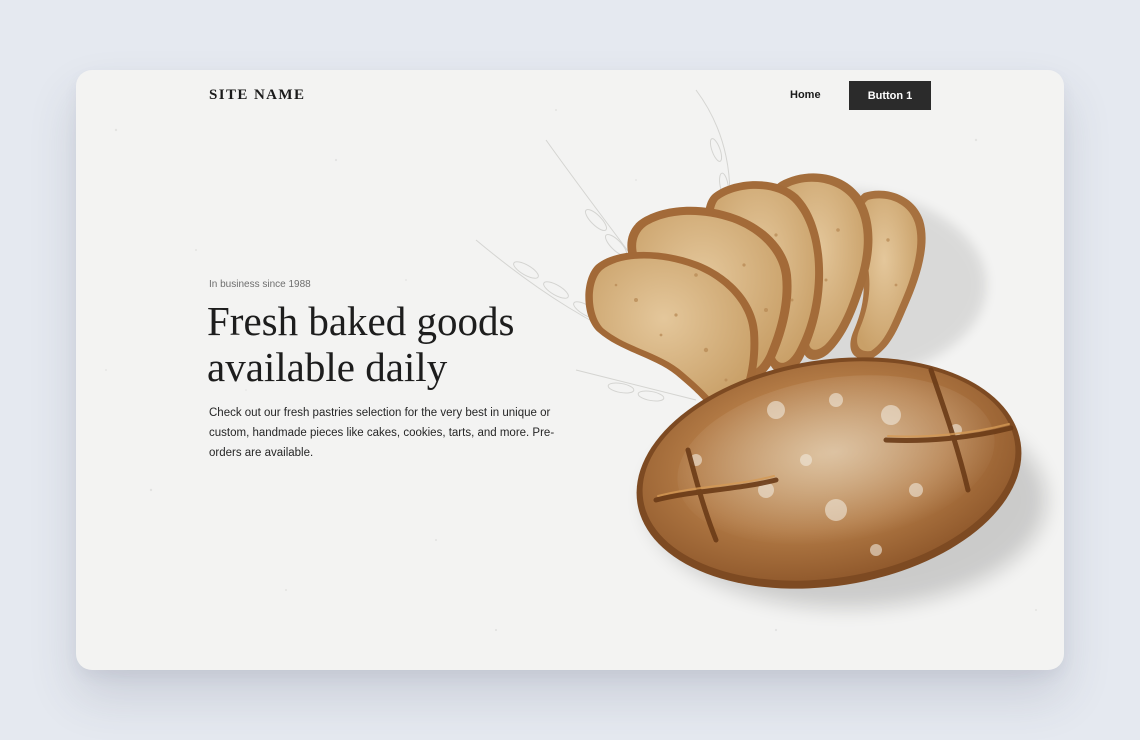  I want to click on eyebrow-text: In business since 1988, so click(260, 284).